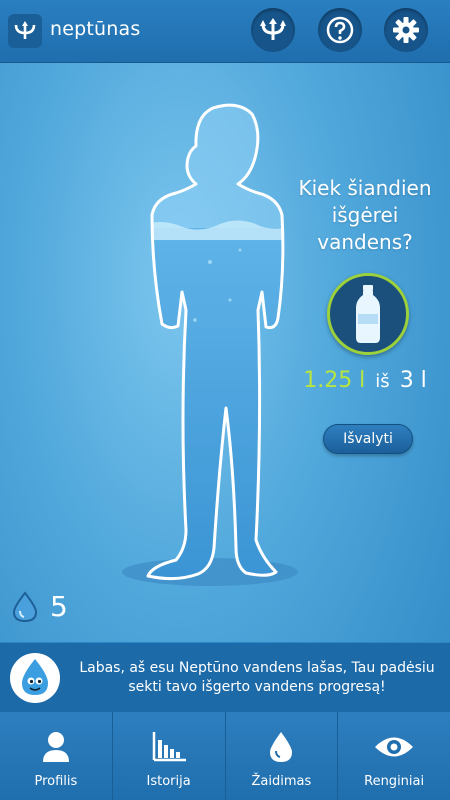 The width and height of the screenshot is (450, 800). I want to click on bar-chart-icon, so click(169, 747).